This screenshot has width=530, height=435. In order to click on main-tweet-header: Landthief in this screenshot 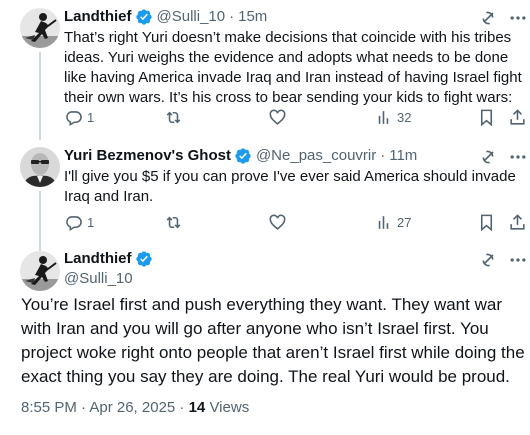, I will do `click(108, 259)`.